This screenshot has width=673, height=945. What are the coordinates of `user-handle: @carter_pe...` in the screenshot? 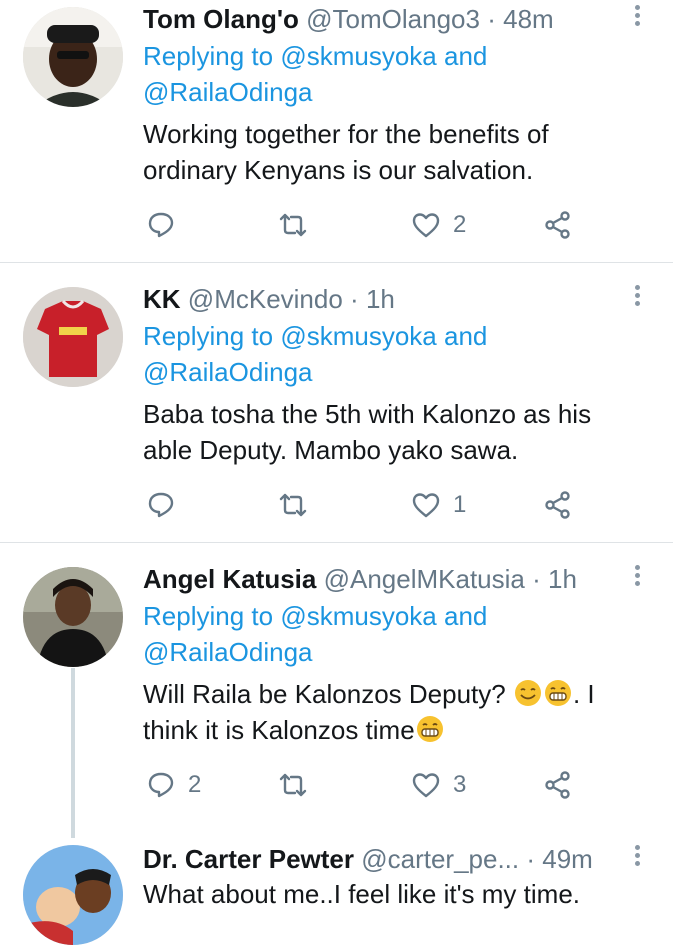 It's located at (440, 859).